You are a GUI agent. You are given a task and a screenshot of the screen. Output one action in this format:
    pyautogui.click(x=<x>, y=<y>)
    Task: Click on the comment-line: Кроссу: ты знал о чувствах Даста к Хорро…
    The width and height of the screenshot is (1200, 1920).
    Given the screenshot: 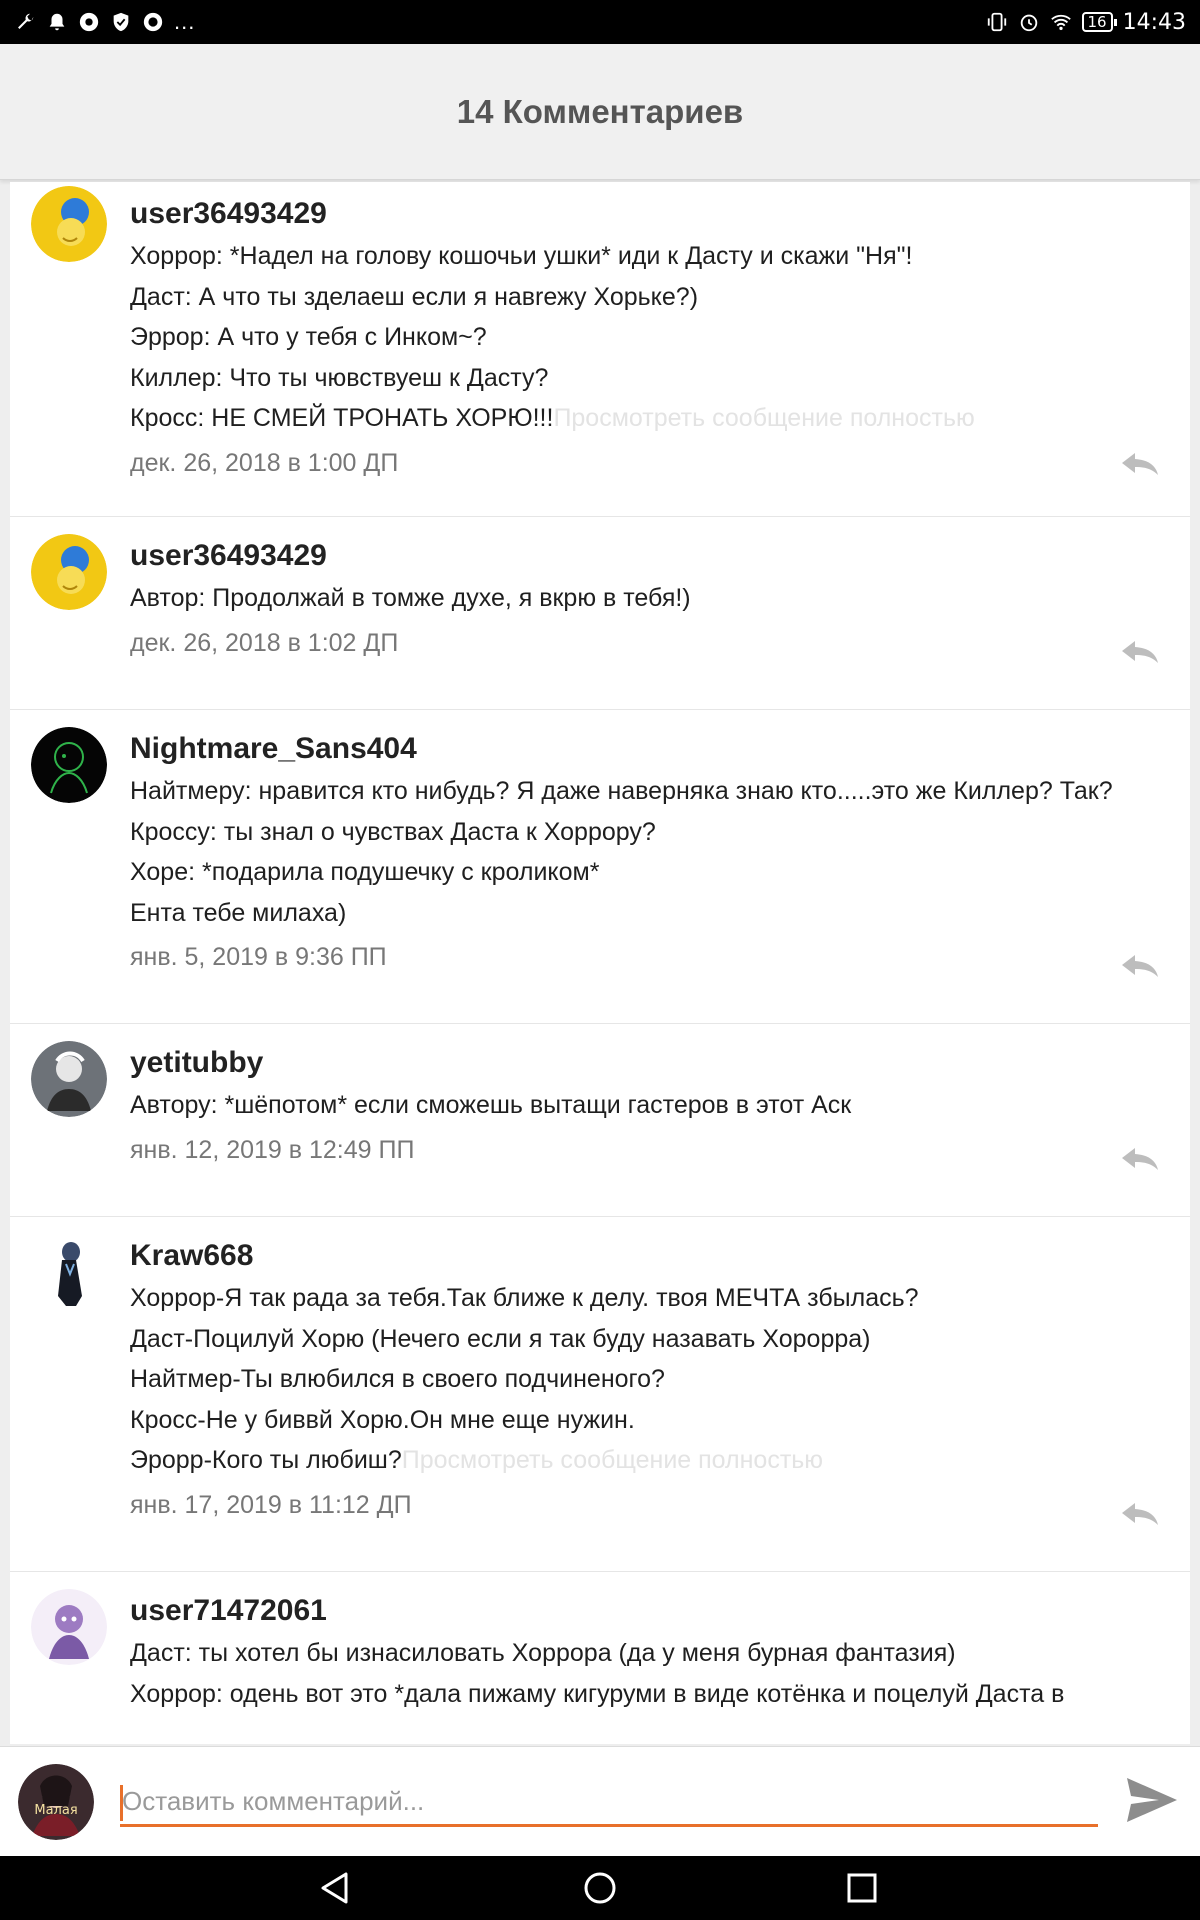 What is the action you would take?
    pyautogui.click(x=393, y=831)
    